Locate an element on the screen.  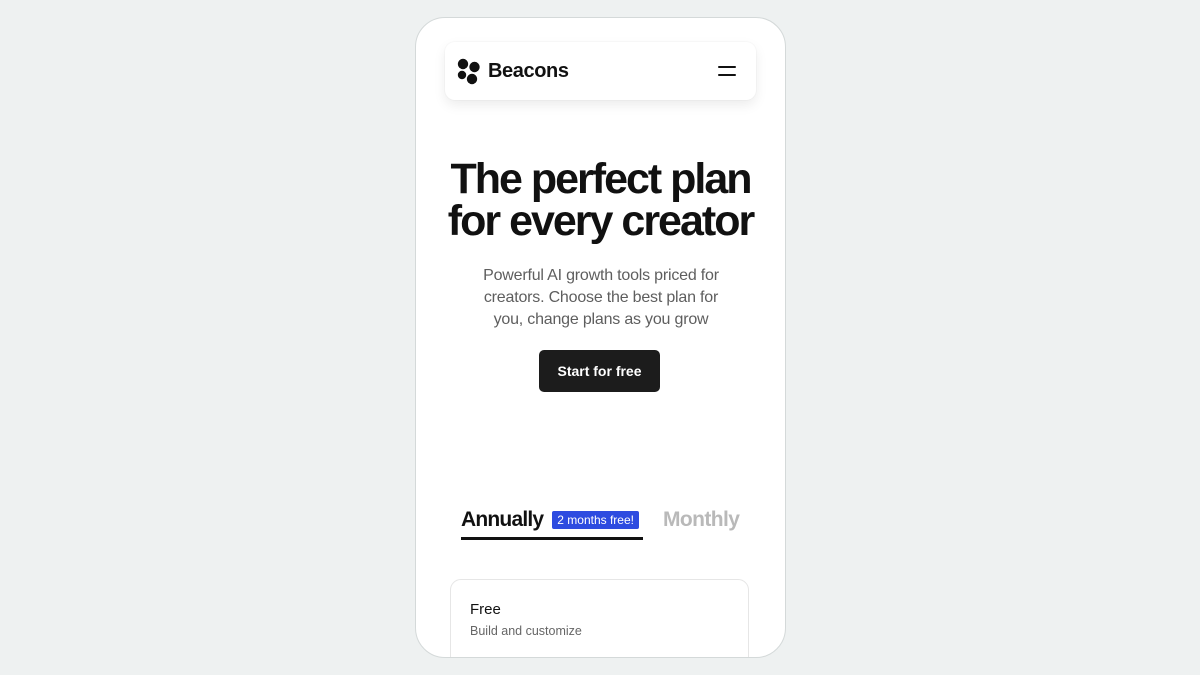
tab-monthly-label: Monthly is located at coordinates (701, 519).